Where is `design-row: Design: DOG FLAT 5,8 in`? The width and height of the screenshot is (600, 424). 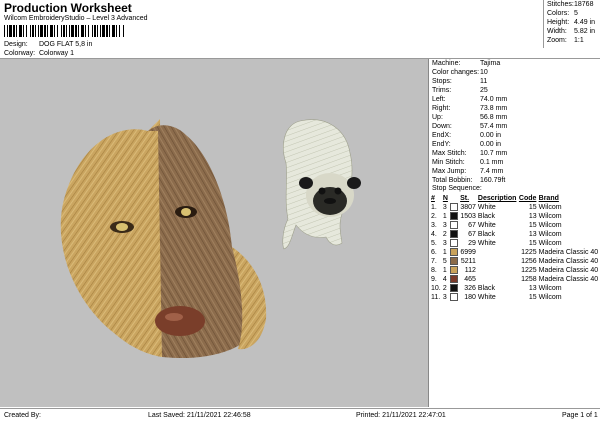
design-row: Design: DOG FLAT 5,8 in is located at coordinates (48, 44).